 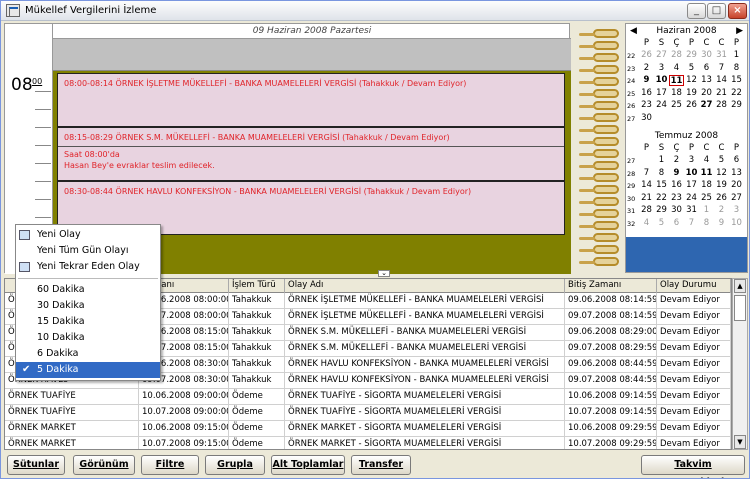 I want to click on prev-month-arrow-icon: ◀, so click(x=633, y=31).